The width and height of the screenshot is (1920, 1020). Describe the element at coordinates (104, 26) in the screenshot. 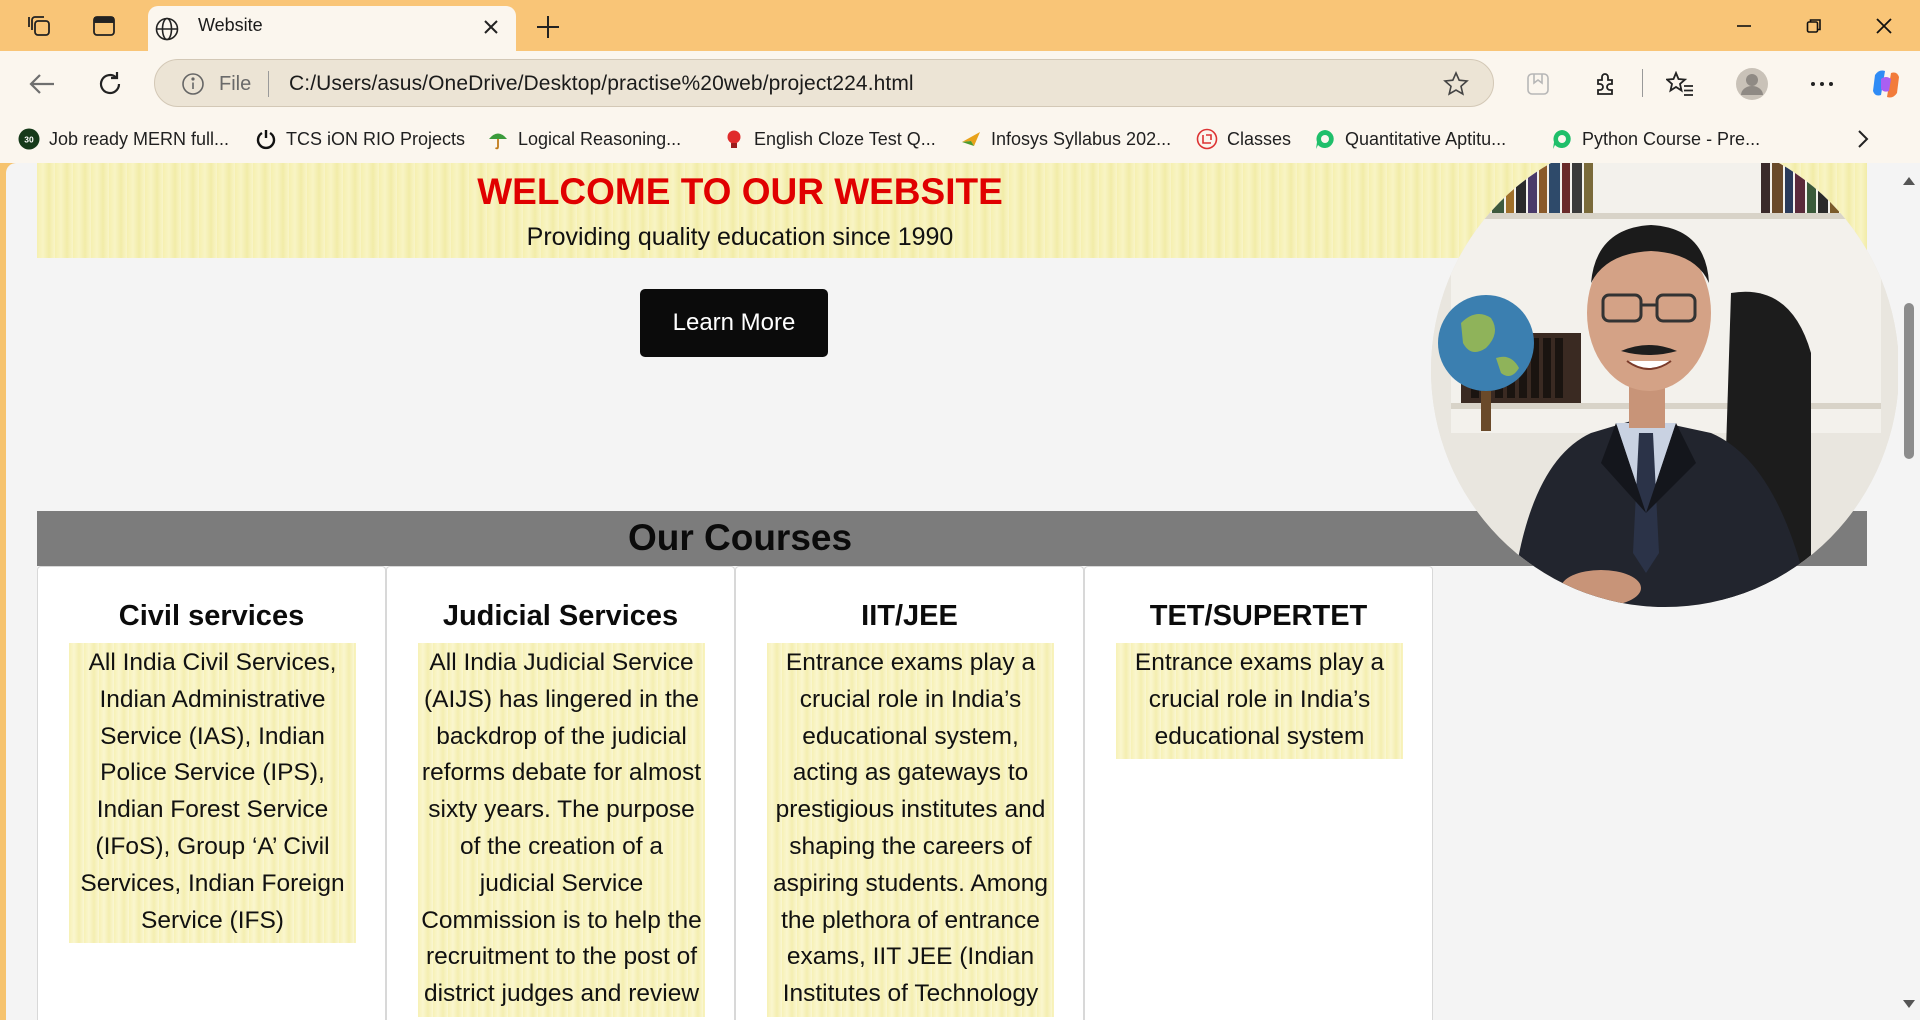

I see `vertical-tabs-icon` at that location.